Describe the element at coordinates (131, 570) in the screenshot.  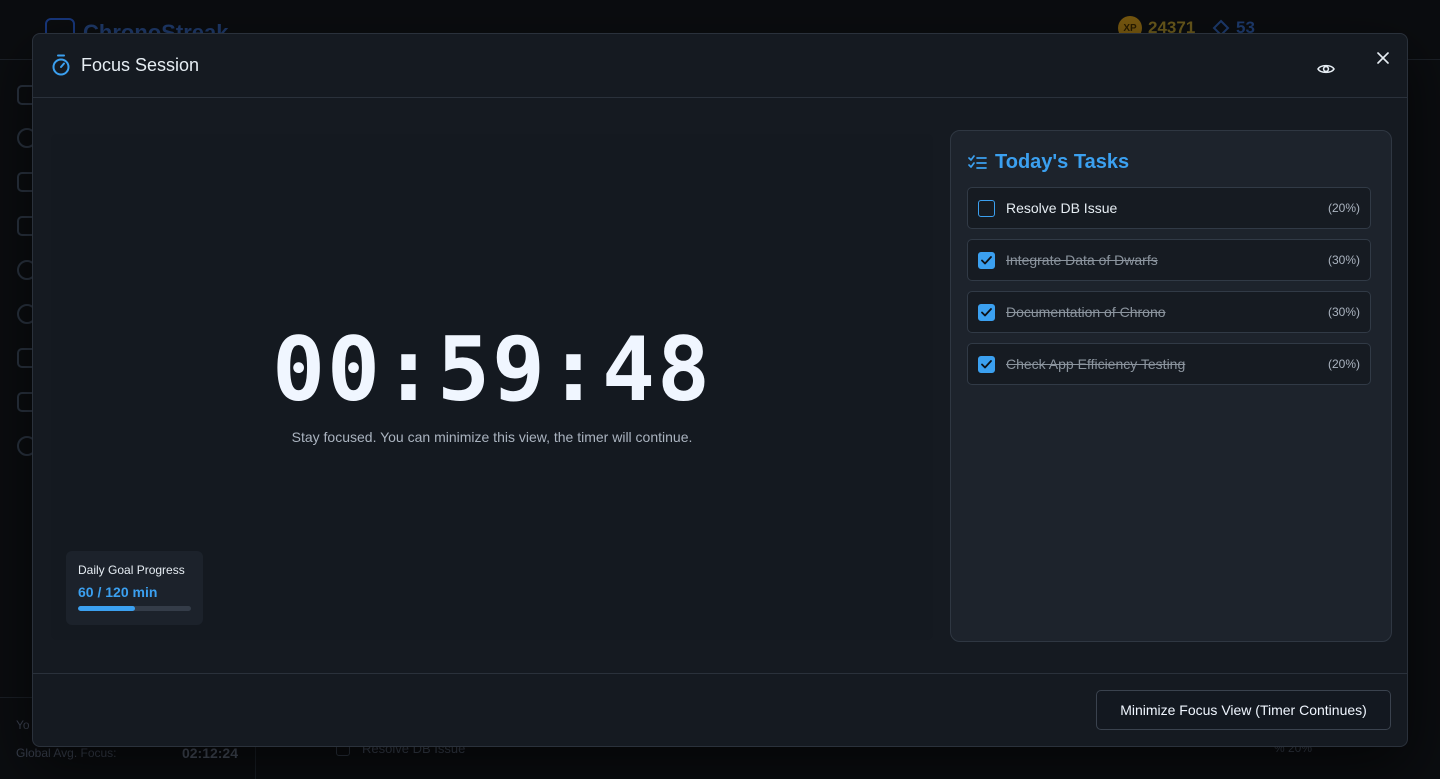
I see `daily-goal-label: Daily Goal Progress` at that location.